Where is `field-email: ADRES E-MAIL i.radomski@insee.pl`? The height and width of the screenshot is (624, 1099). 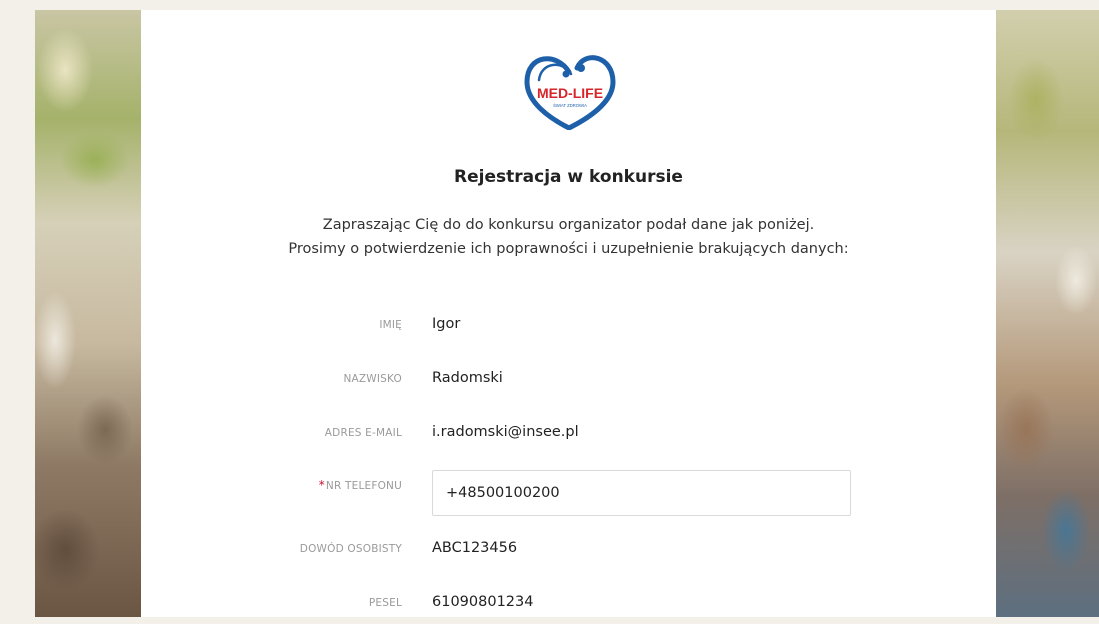
field-email: ADRES E-MAIL i.radomski@insee.pl is located at coordinates (568, 439).